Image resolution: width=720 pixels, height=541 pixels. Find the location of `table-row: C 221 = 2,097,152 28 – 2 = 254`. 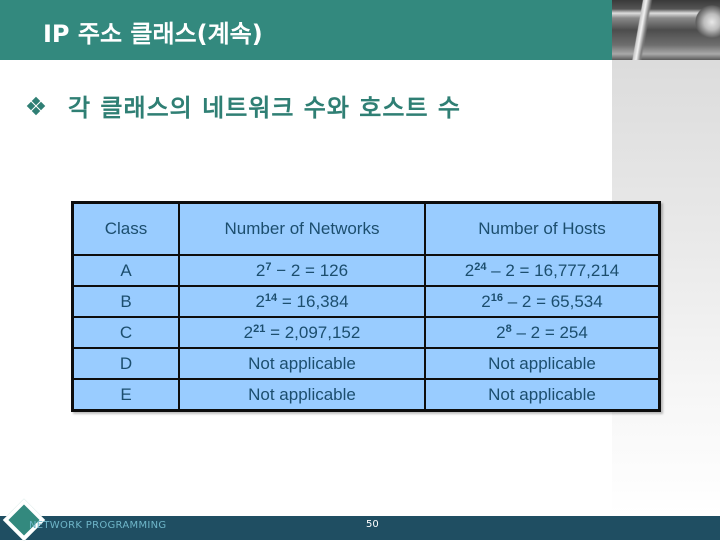

table-row: C 221 = 2,097,152 28 – 2 = 254 is located at coordinates (366, 332).